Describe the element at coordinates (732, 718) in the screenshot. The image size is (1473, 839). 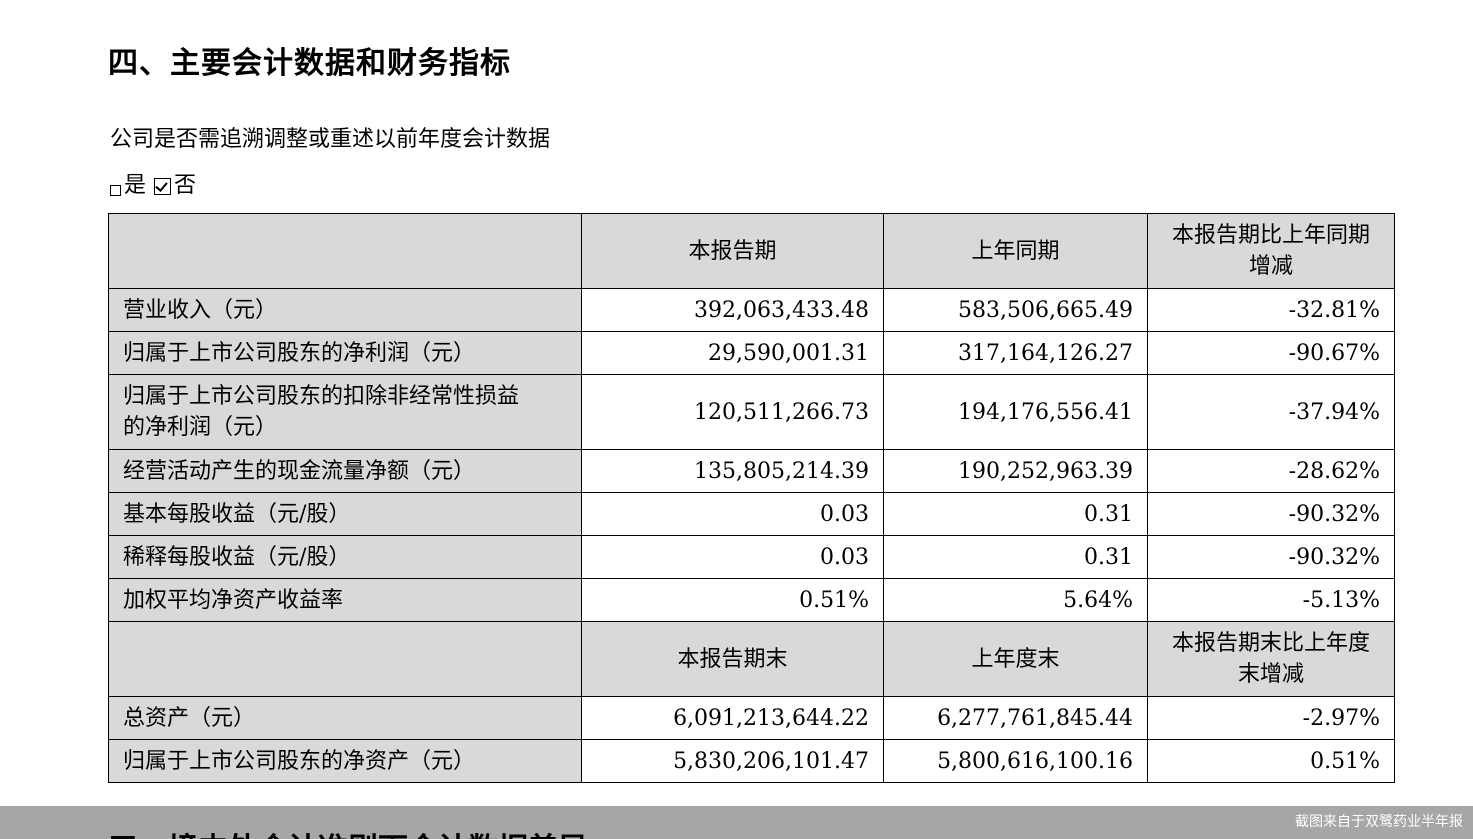
I see `current-value: 6,091,213,644.22` at that location.